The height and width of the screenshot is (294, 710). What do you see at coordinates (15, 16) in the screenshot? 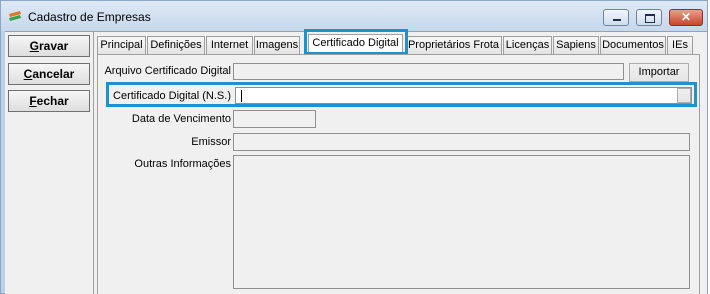
I see `app-icon` at bounding box center [15, 16].